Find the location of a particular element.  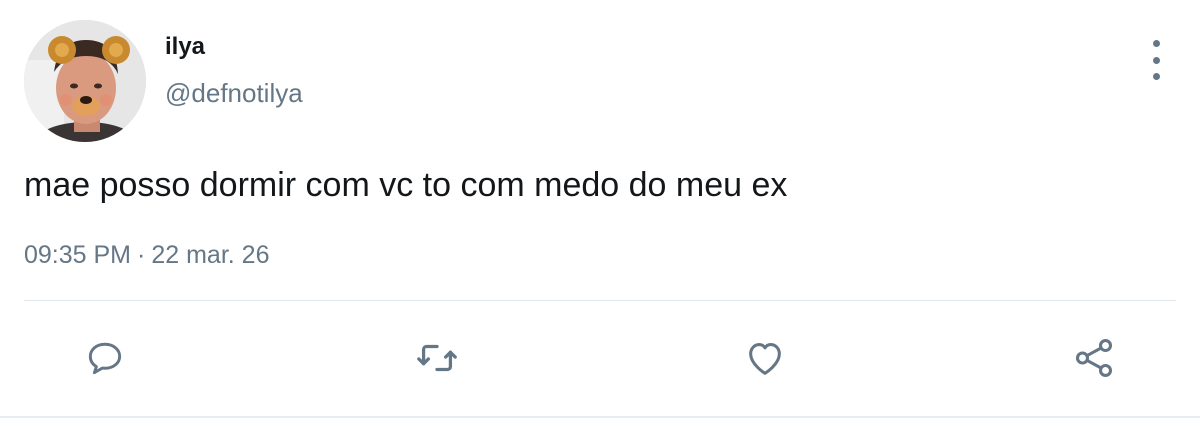

user-handle: @defnotilya is located at coordinates (234, 93).